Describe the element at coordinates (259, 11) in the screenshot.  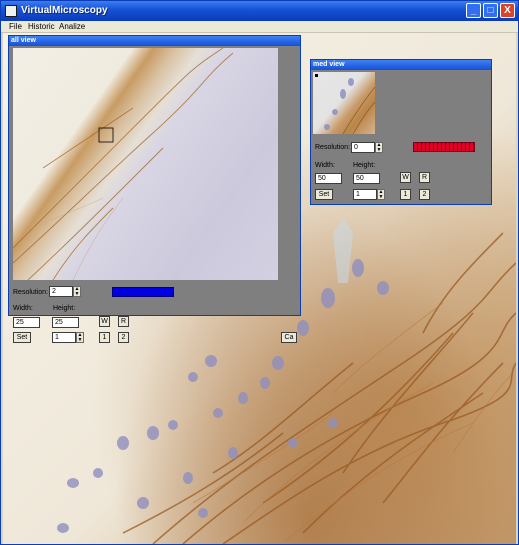
I see `title-bar: VirtualMicroscopy _ □ X` at that location.